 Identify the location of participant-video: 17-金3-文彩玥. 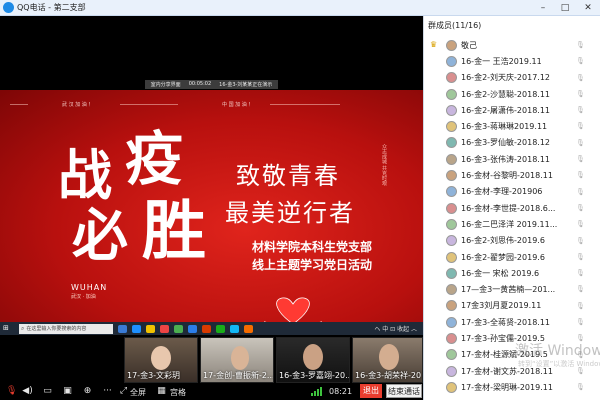
(161, 360).